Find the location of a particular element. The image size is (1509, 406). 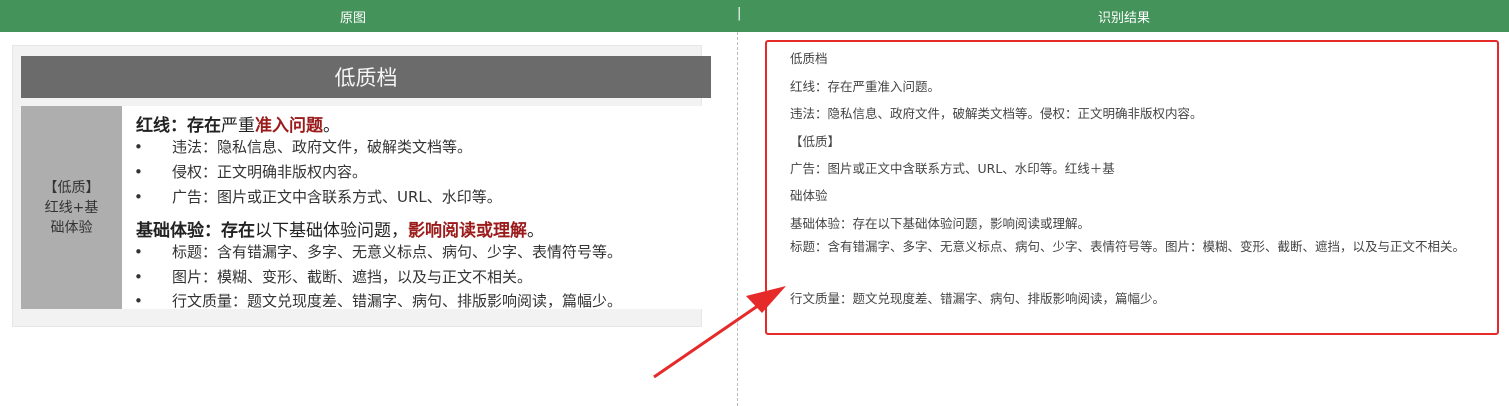

arrow-shaft is located at coordinates (708, 340).